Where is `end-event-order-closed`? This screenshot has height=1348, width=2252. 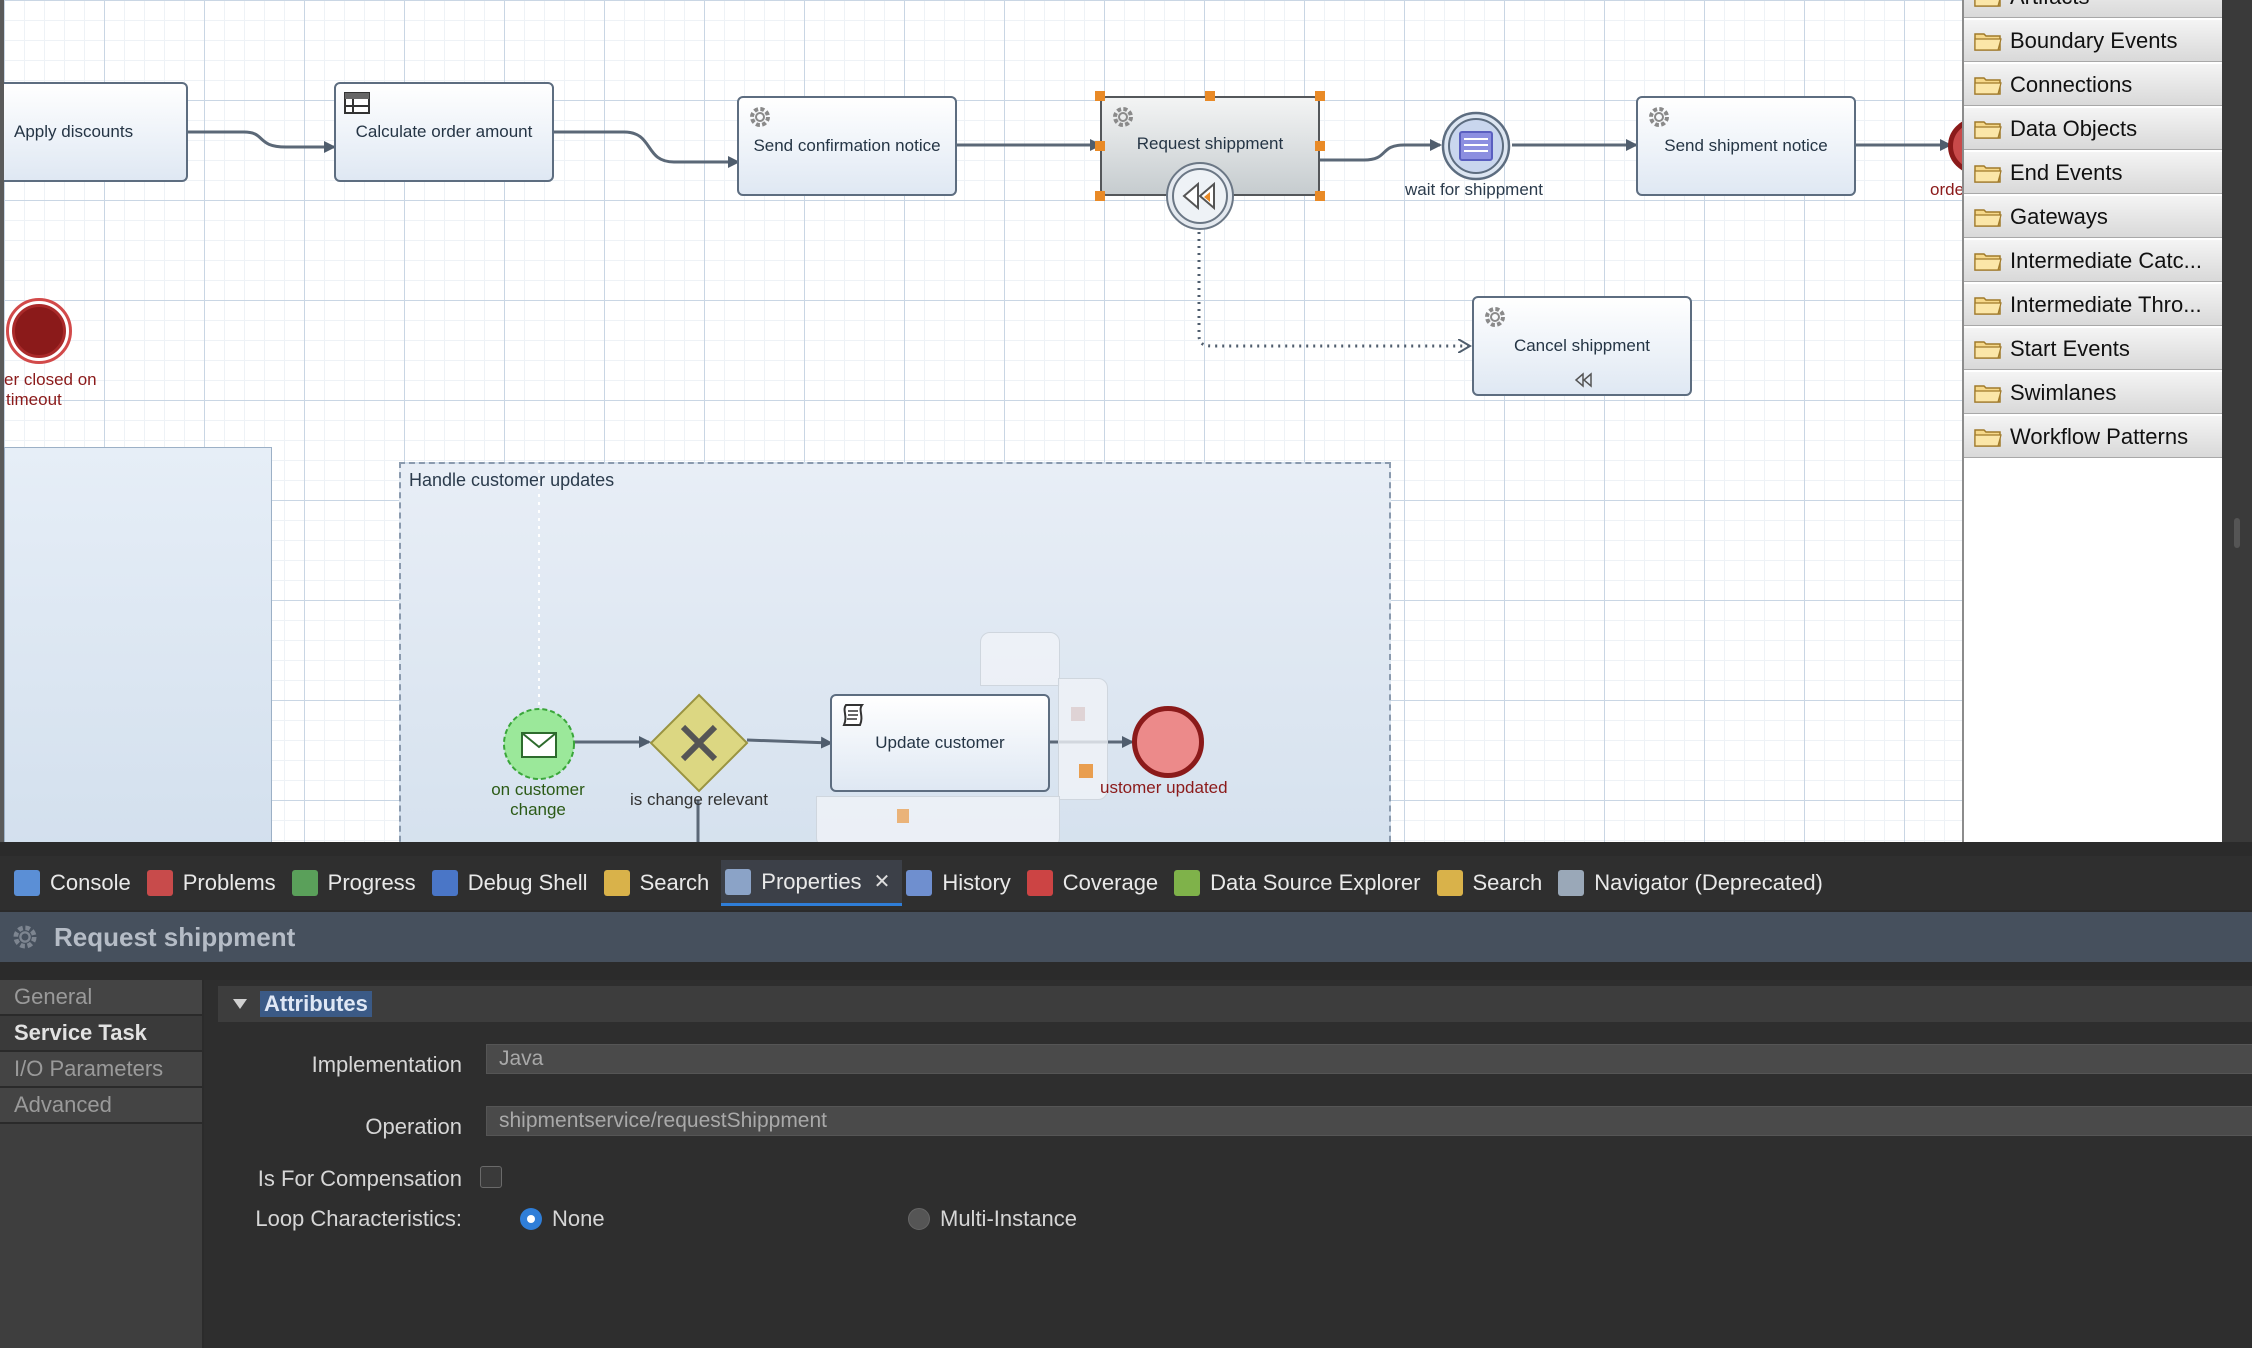
end-event-order-closed is located at coordinates (39, 331).